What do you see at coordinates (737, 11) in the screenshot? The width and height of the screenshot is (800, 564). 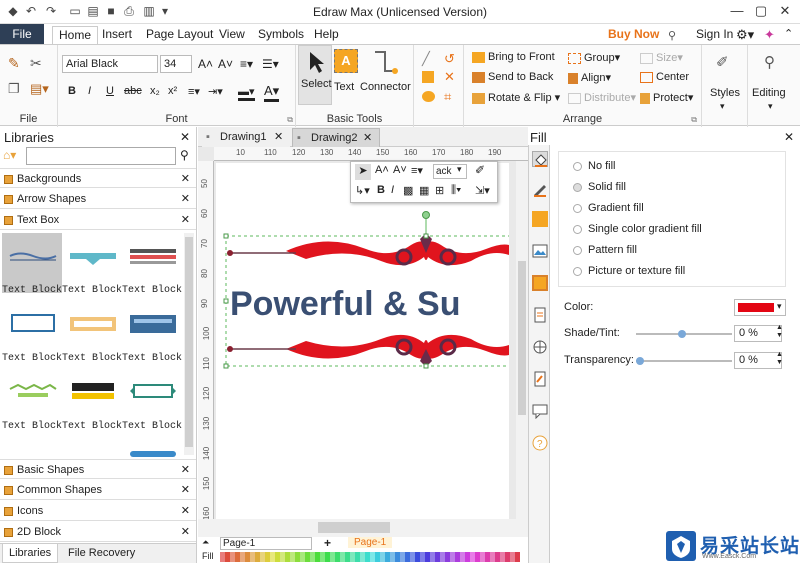 I see `minimize-icon: —` at bounding box center [737, 11].